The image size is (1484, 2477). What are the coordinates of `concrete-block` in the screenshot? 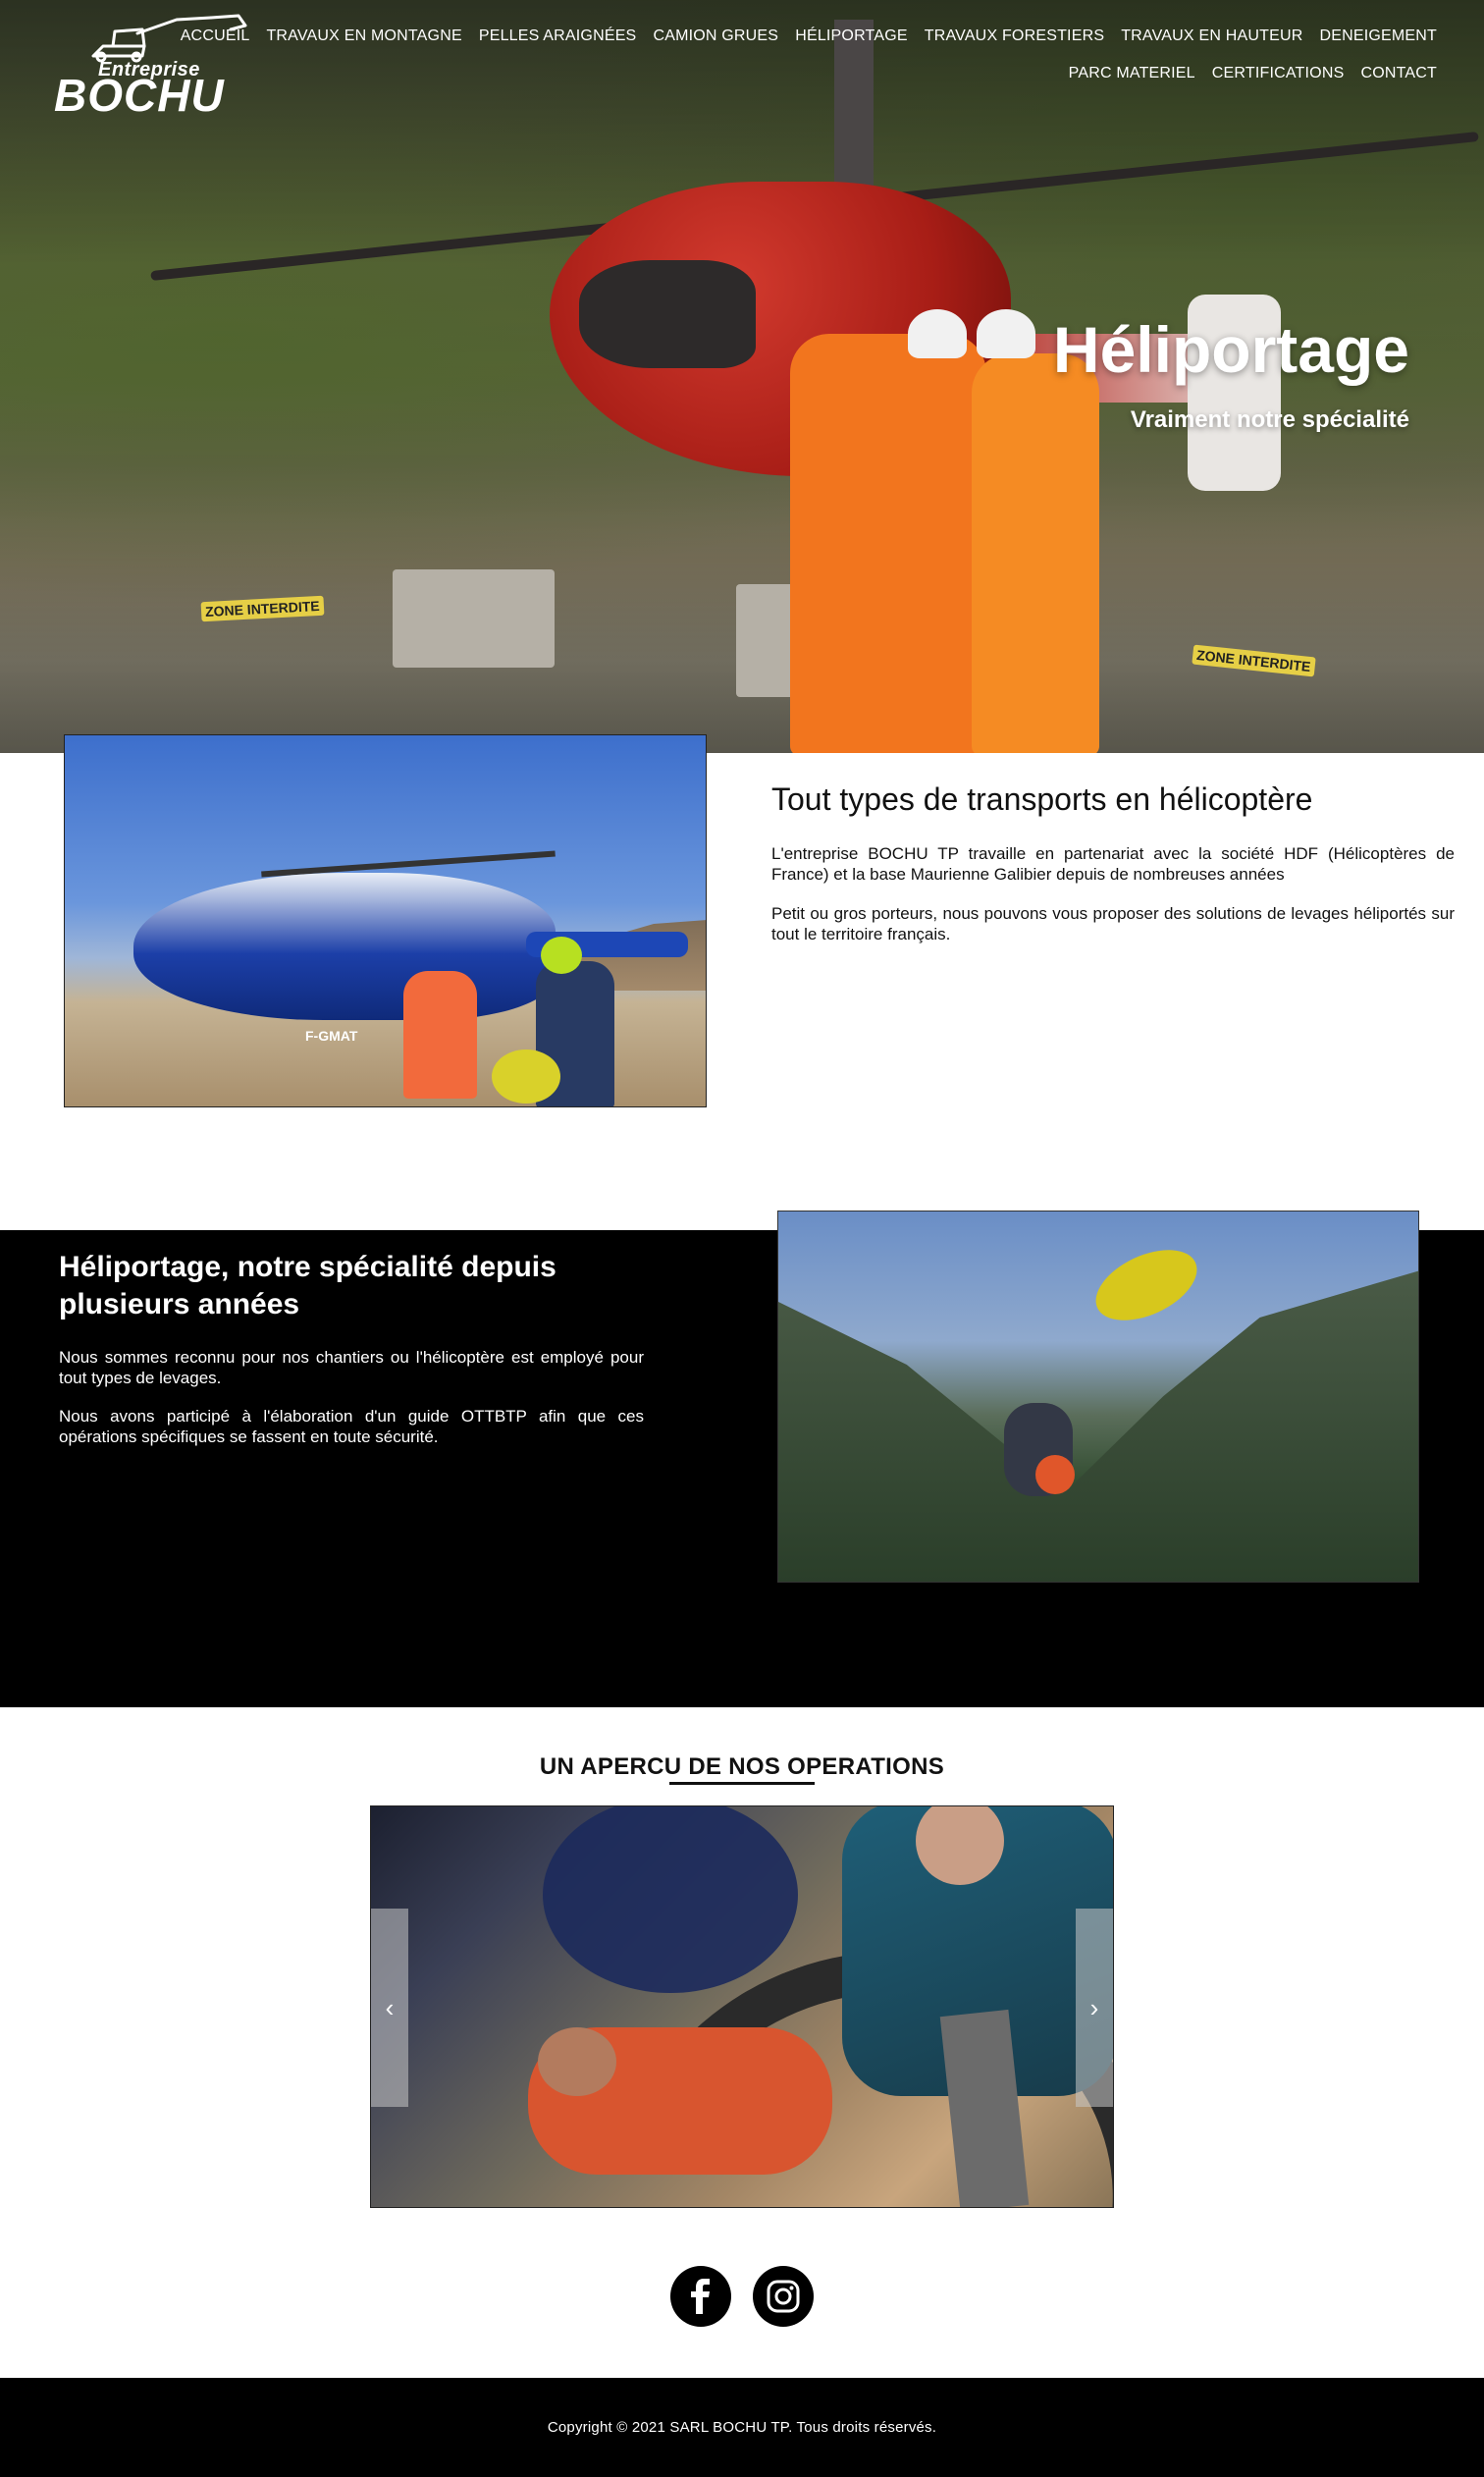 It's located at (474, 618).